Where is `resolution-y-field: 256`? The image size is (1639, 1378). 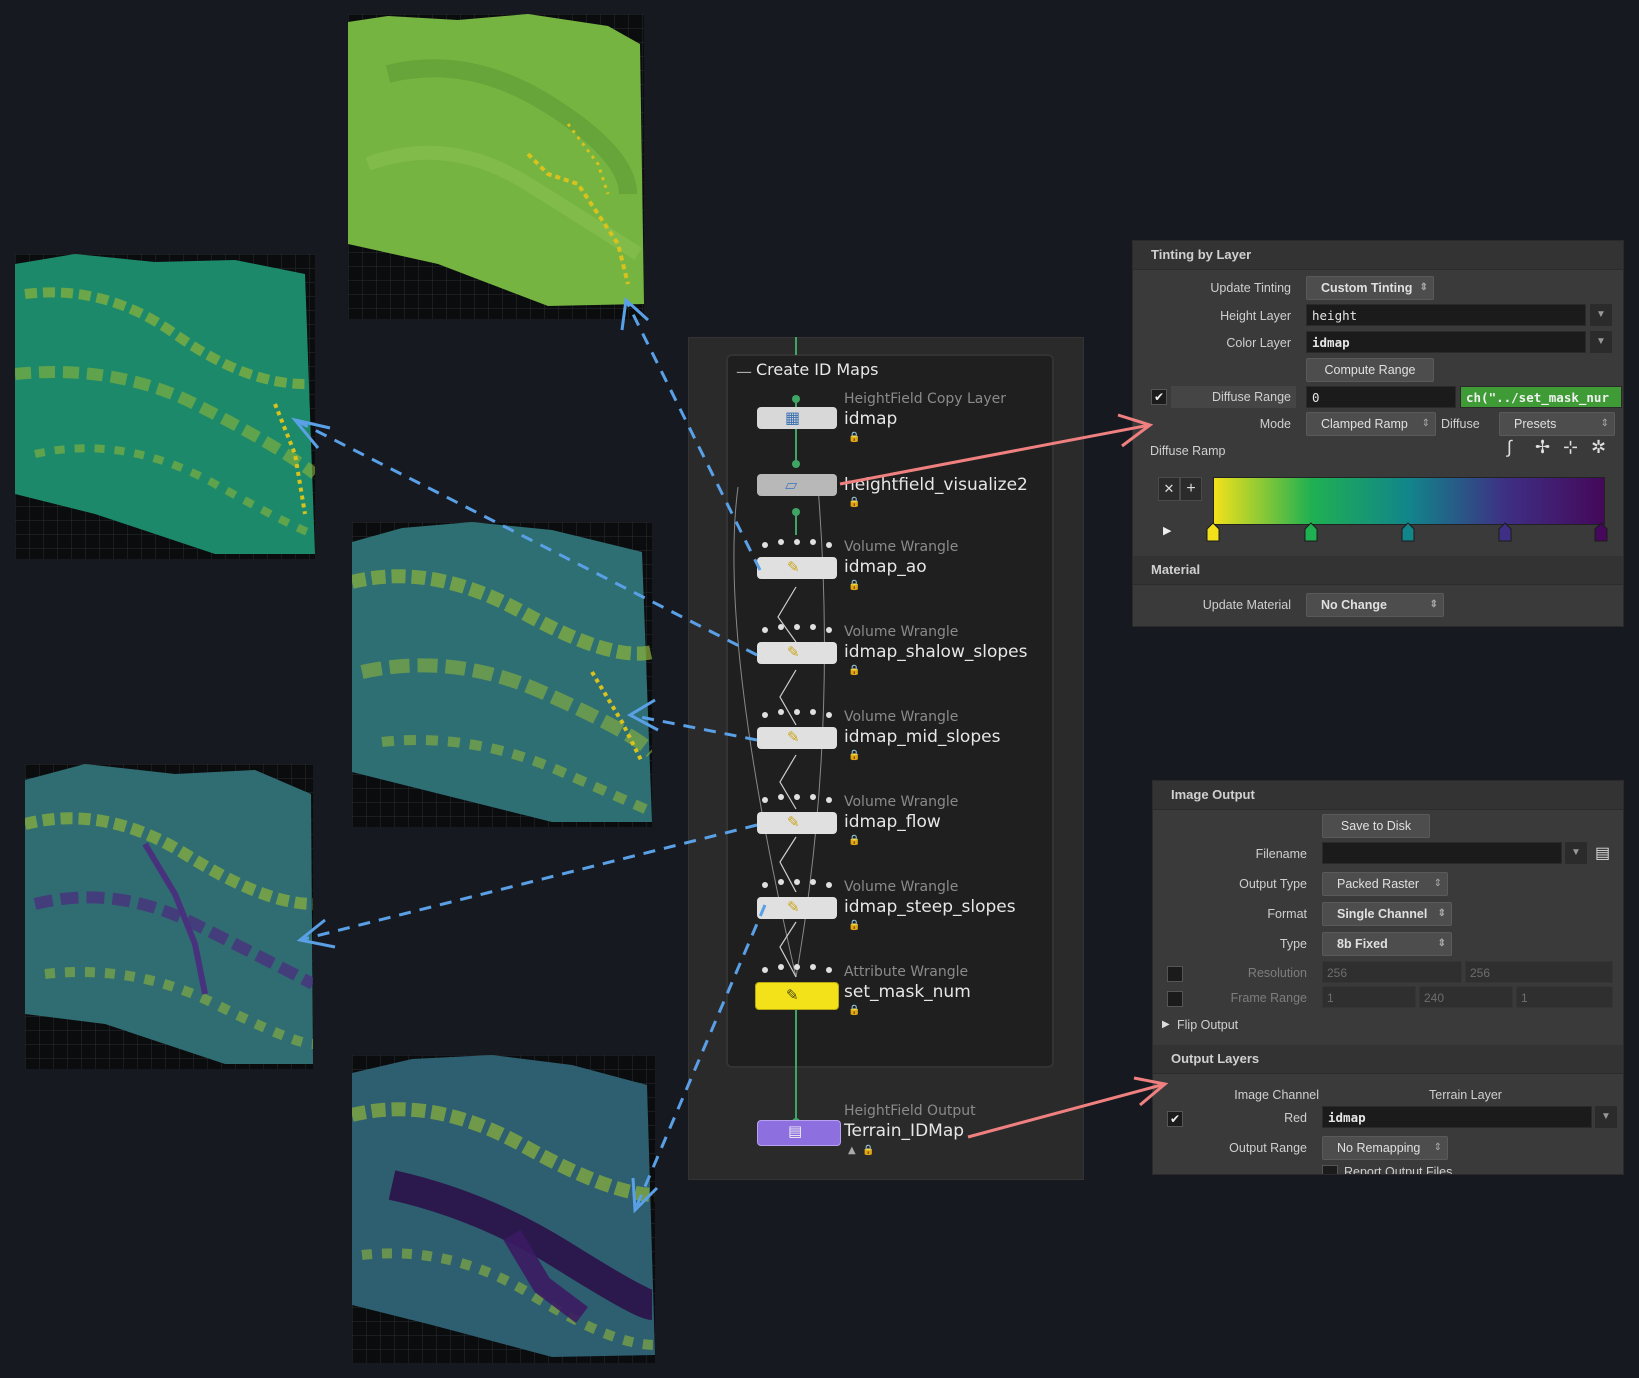
resolution-y-field: 256 is located at coordinates (1539, 972).